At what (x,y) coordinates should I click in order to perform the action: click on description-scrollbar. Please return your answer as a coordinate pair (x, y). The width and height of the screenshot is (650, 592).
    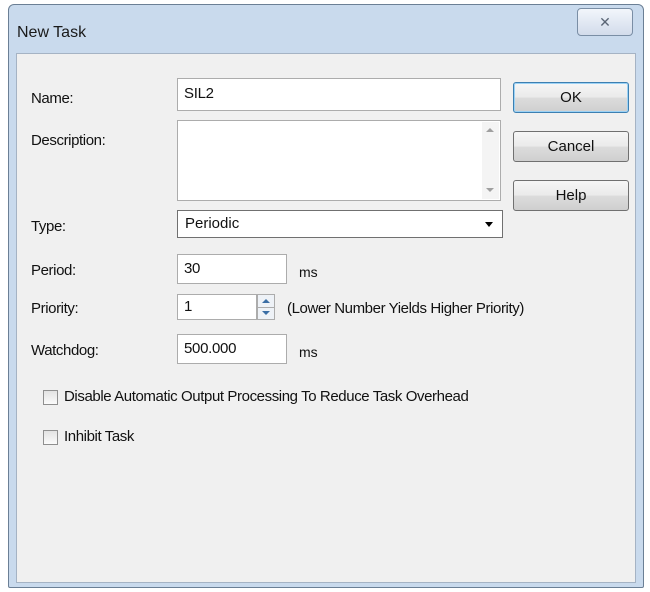
    Looking at the image, I should click on (490, 160).